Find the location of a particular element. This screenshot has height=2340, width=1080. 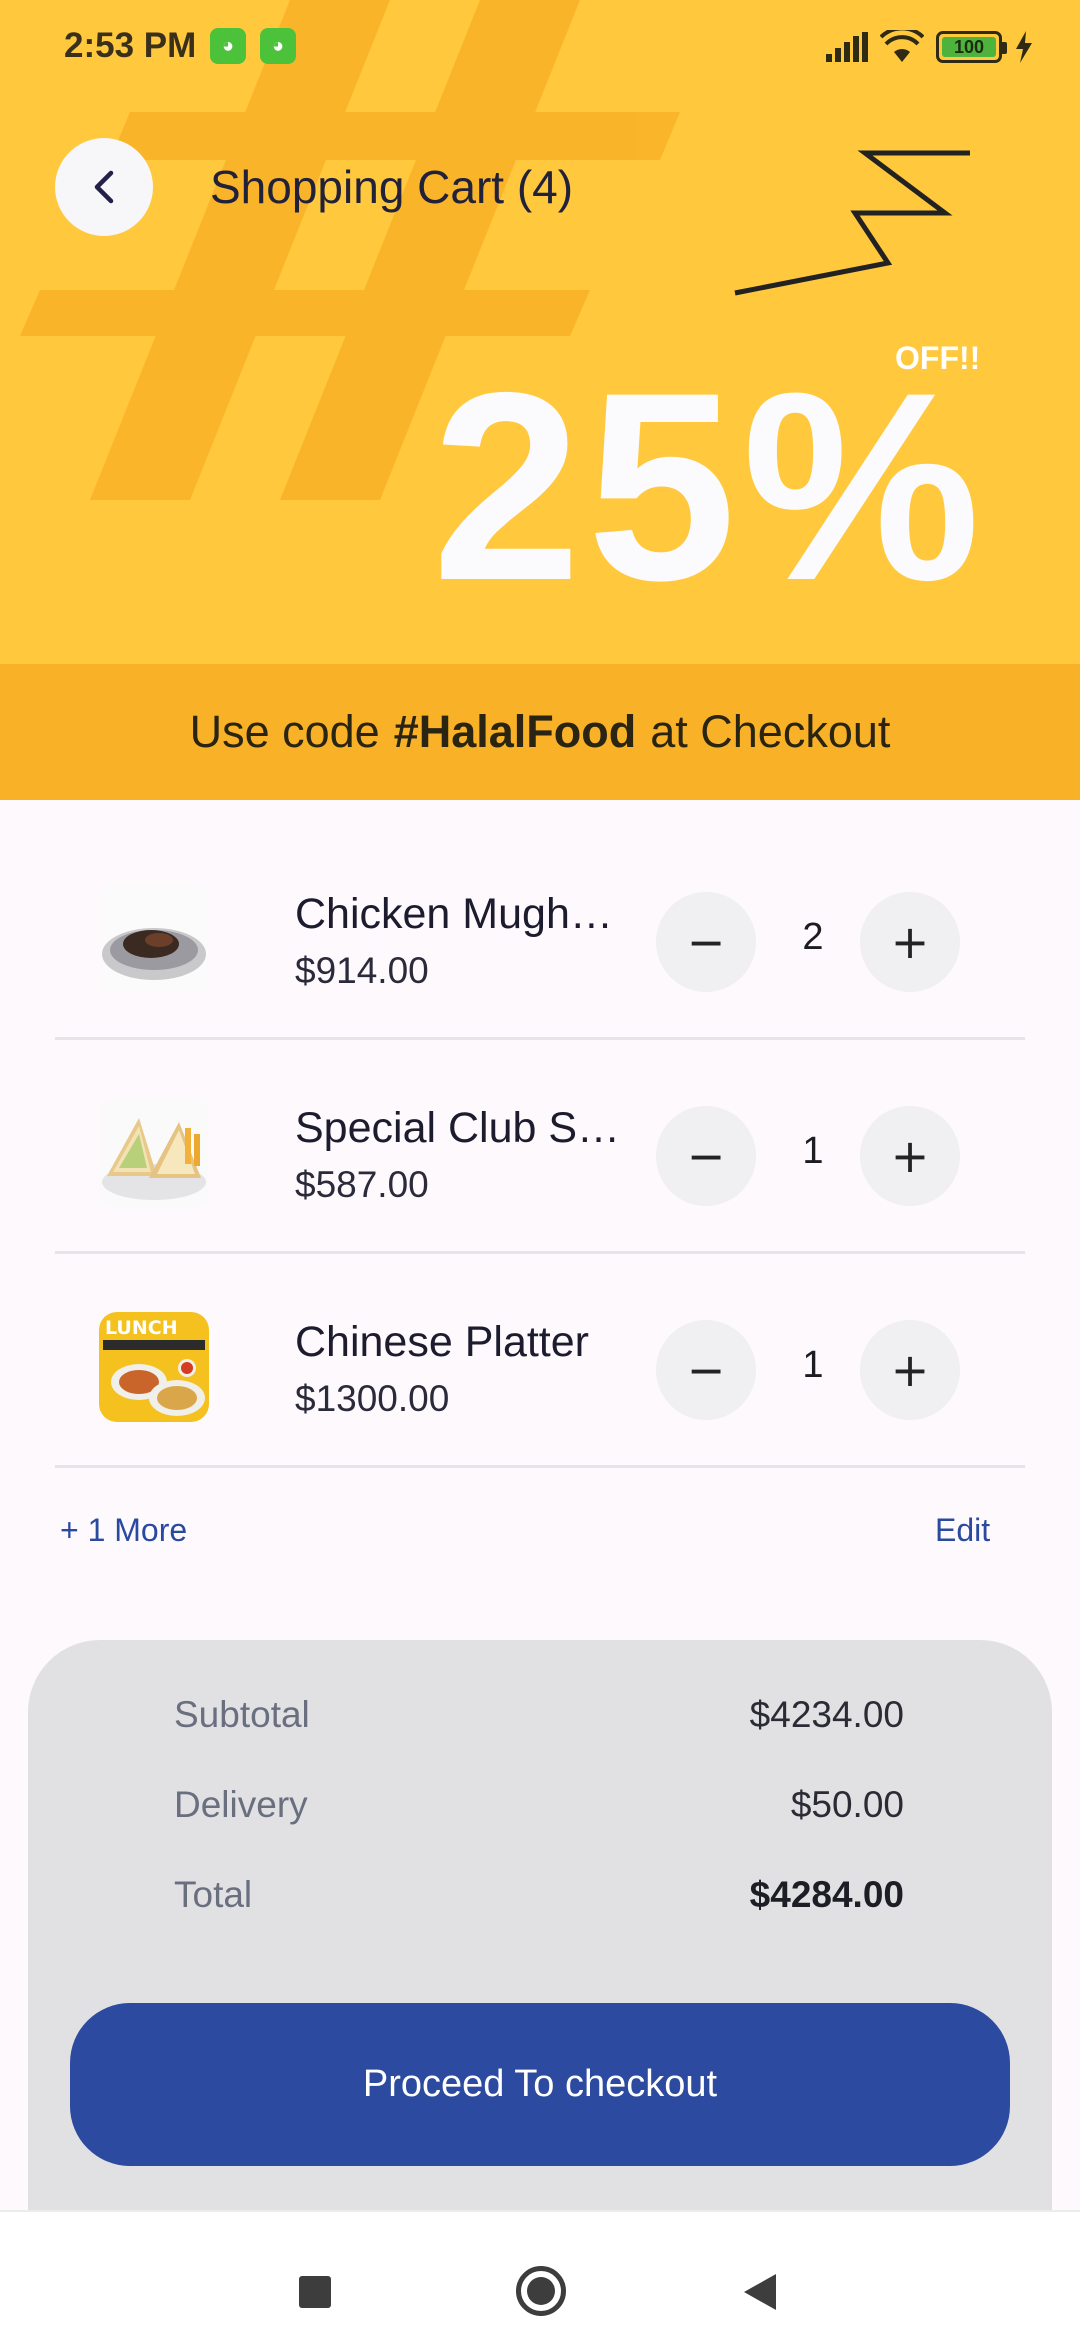

cart-item: LUNCH Chinese Platter $1300.00 − 1 + is located at coordinates (540, 1361).